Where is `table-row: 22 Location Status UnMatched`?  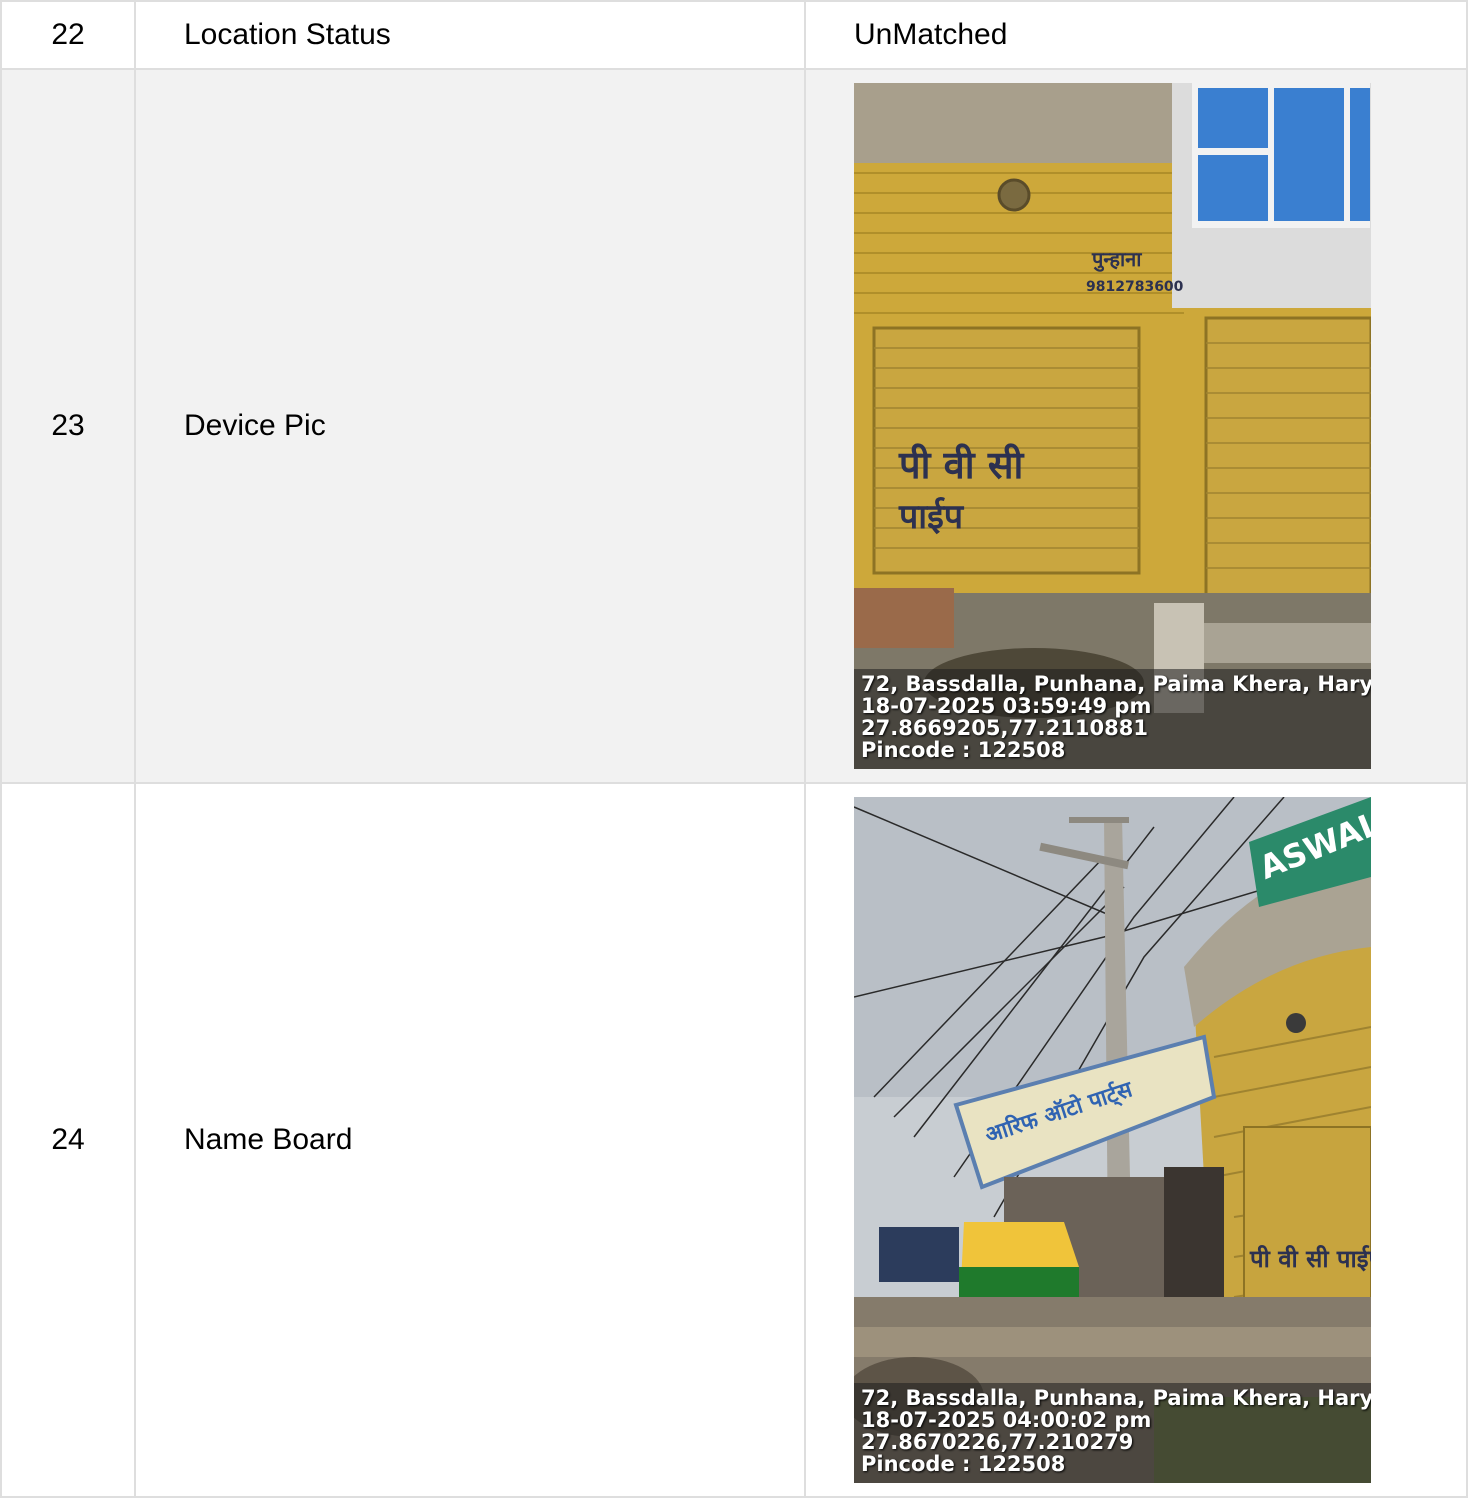
table-row: 22 Location Status UnMatched is located at coordinates (734, 35).